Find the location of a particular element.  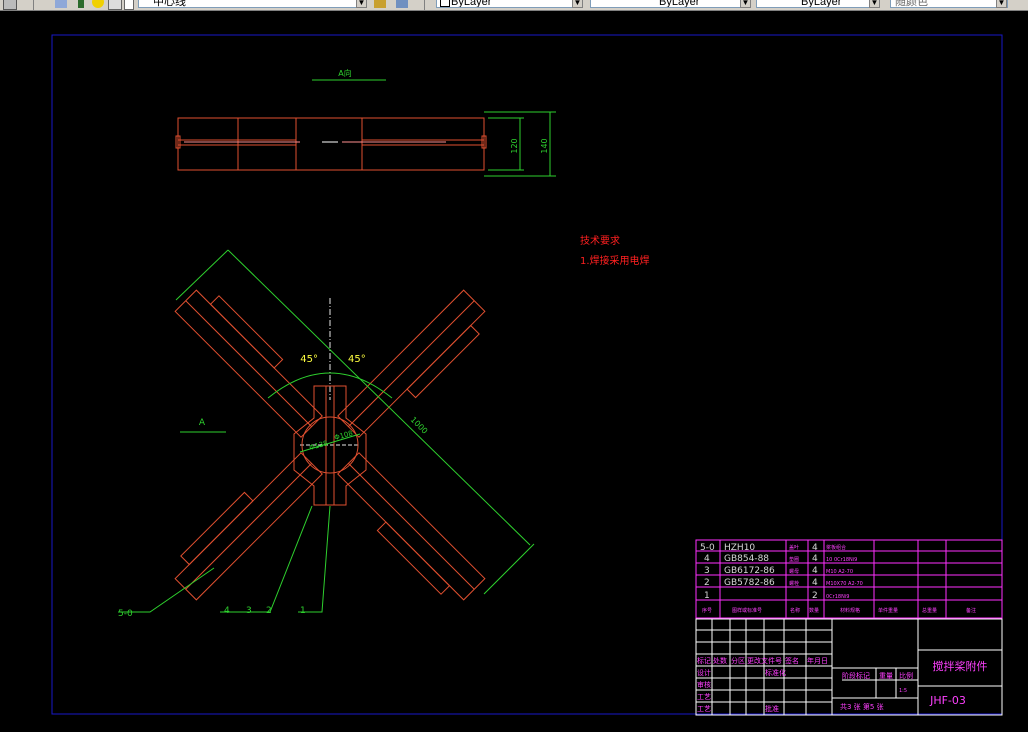

bom-row-no: 3 is located at coordinates (707, 571).